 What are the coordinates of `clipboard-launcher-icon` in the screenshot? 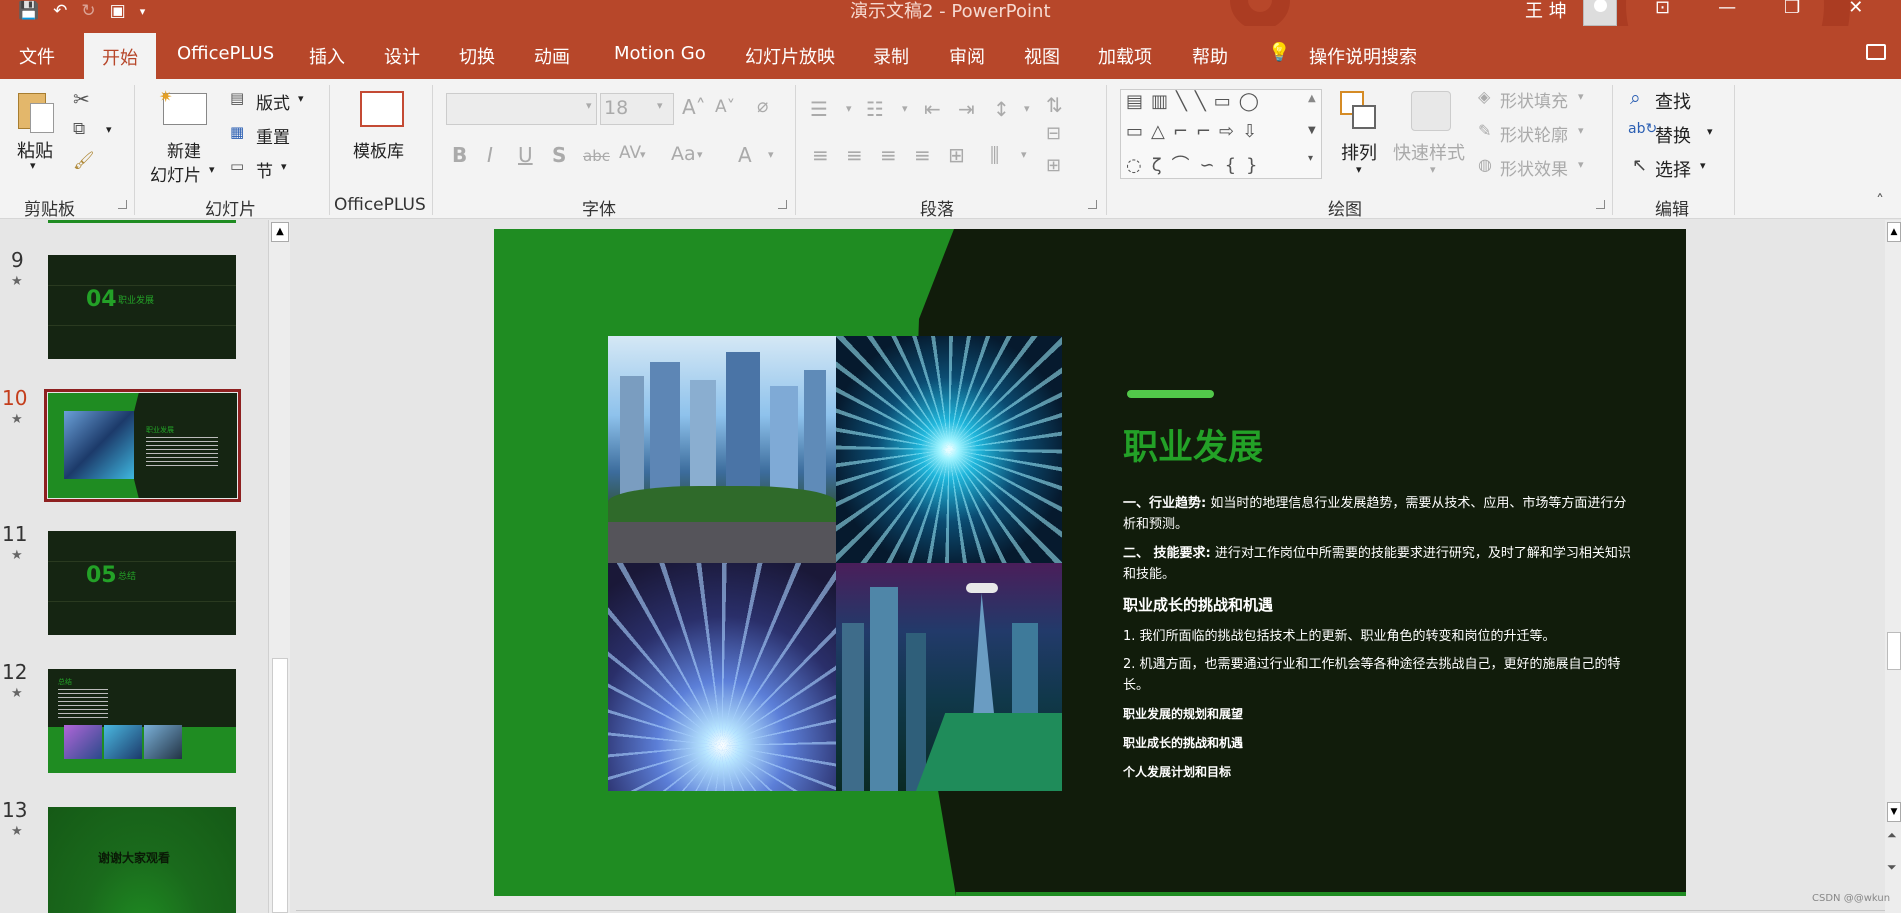 It's located at (122, 204).